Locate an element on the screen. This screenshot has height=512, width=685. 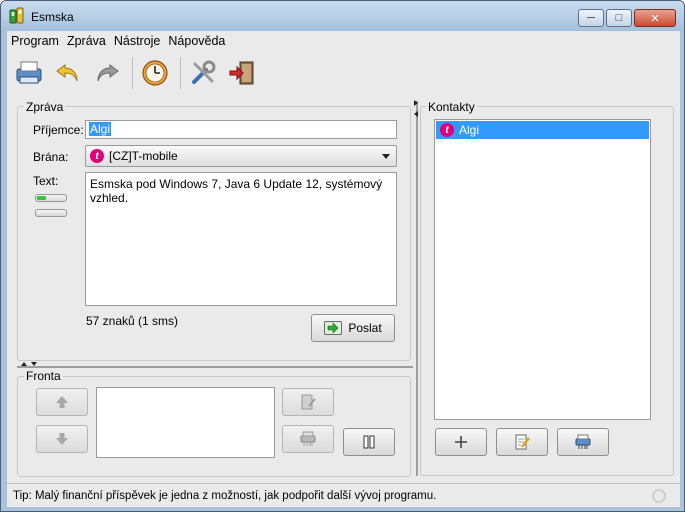
contact-name: Algi is located at coordinates (469, 130).